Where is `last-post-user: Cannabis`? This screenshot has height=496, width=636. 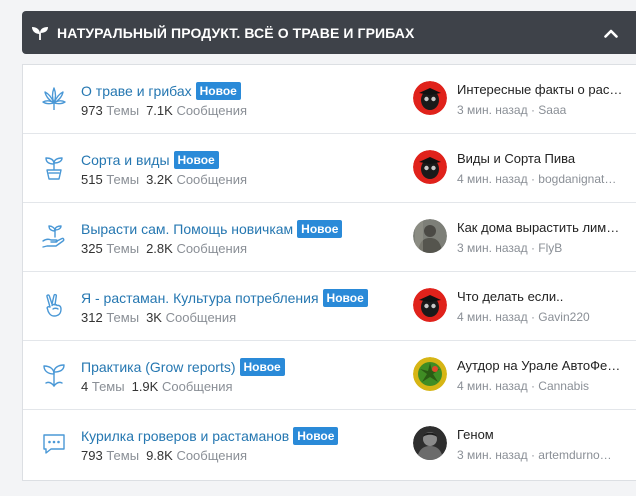 last-post-user: Cannabis is located at coordinates (563, 386).